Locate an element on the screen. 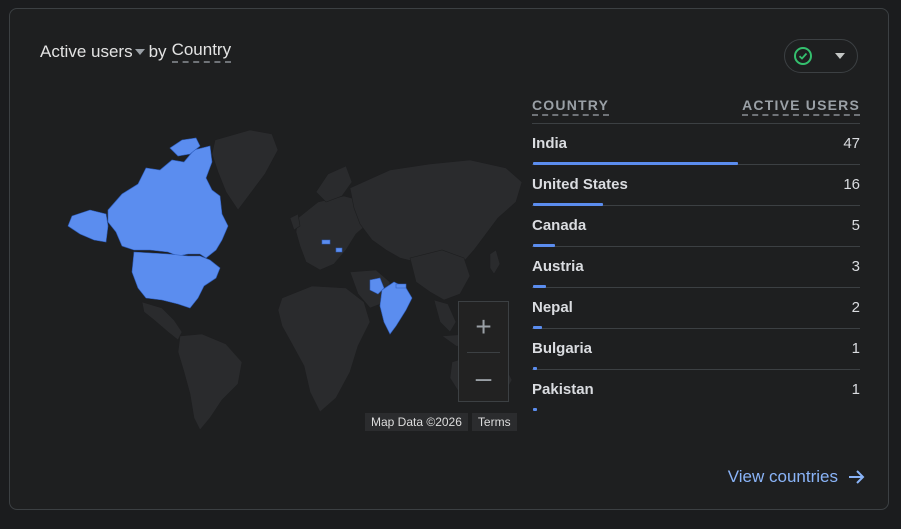 Image resolution: width=901 pixels, height=529 pixels. map-zoom-controls: + – is located at coordinates (483, 351).